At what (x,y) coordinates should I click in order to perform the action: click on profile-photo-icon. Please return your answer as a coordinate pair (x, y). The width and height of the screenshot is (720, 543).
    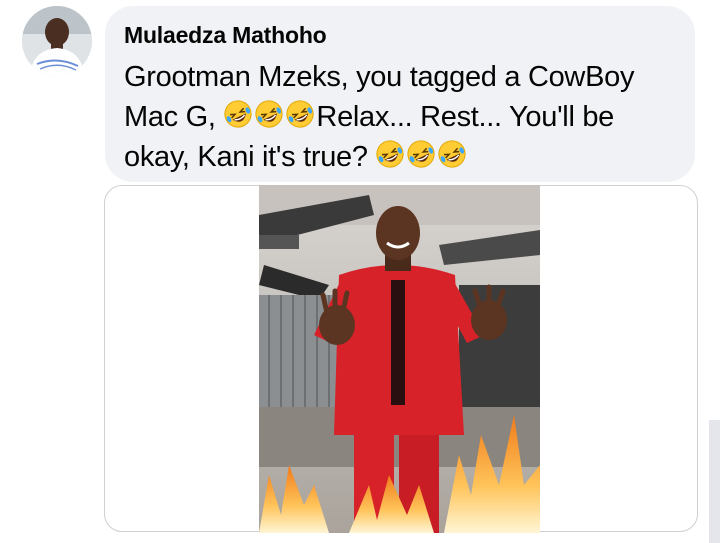
    Looking at the image, I should click on (57, 41).